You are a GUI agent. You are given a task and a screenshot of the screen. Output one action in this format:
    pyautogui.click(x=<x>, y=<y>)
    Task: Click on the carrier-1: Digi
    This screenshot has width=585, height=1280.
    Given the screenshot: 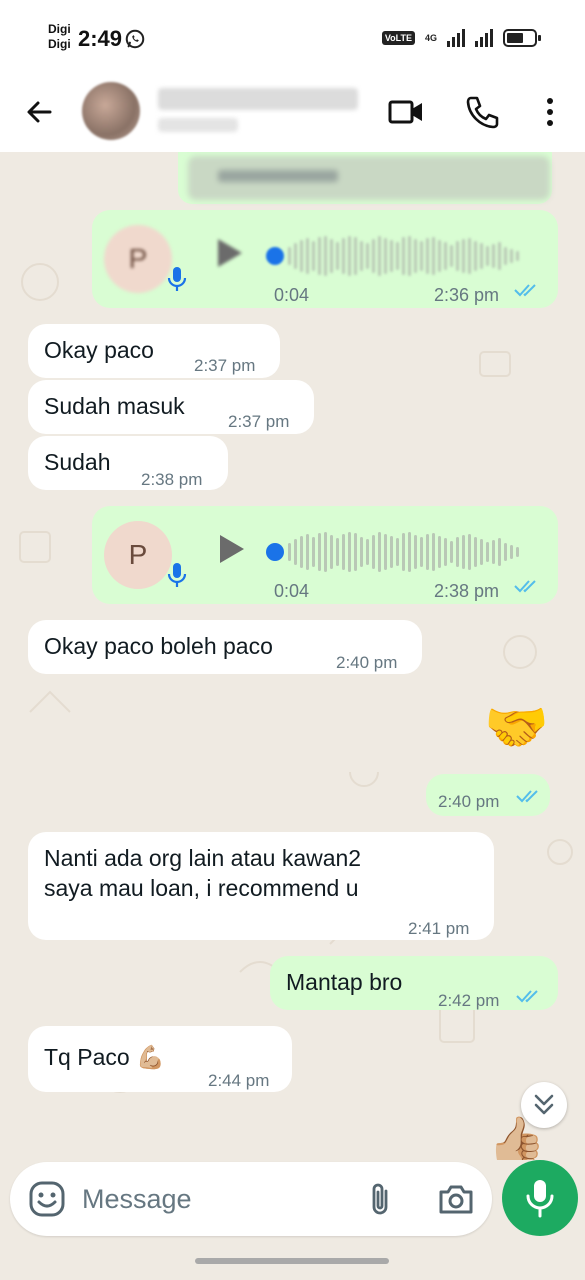 What is the action you would take?
    pyautogui.click(x=59, y=29)
    